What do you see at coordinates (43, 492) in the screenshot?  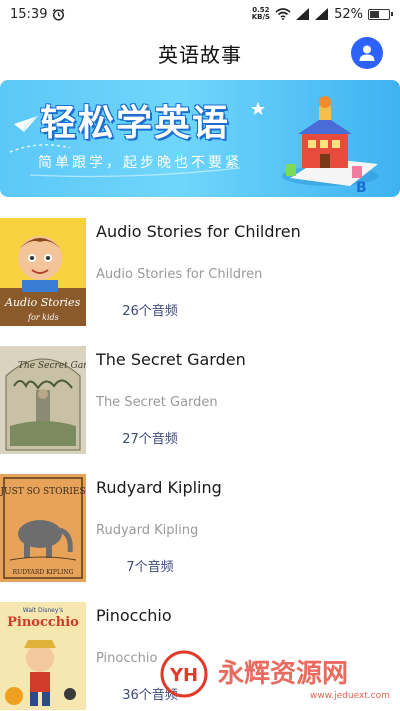 I see `cover-text: JUST SO STORIES` at bounding box center [43, 492].